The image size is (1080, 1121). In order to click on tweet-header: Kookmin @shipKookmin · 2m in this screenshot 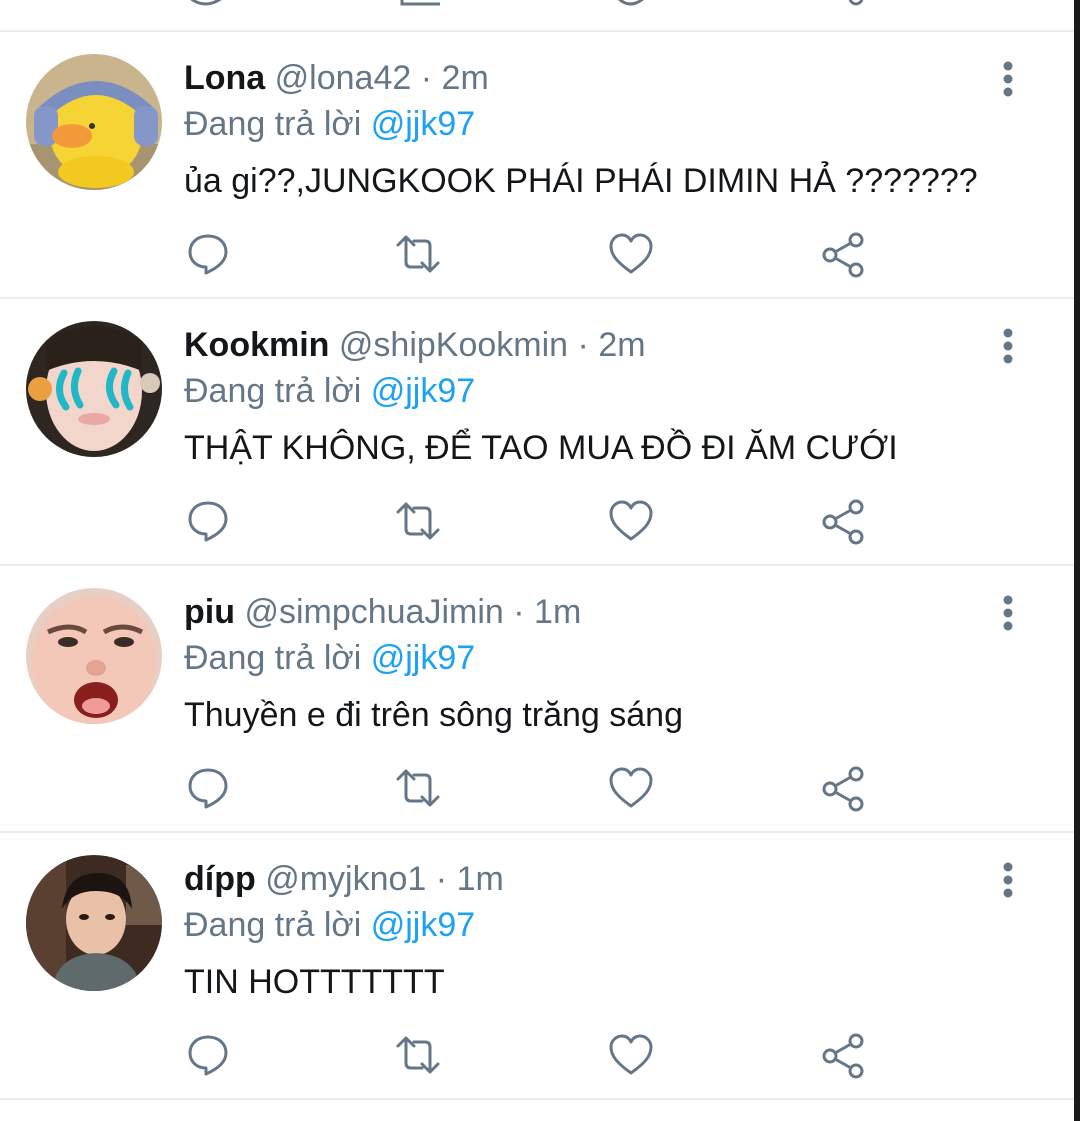, I will do `click(415, 345)`.